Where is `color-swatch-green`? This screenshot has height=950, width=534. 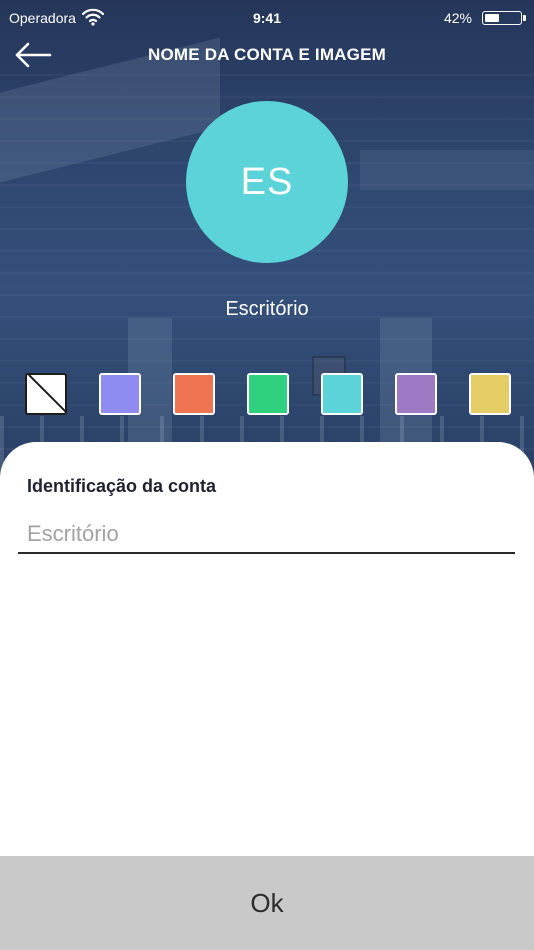 color-swatch-green is located at coordinates (268, 394).